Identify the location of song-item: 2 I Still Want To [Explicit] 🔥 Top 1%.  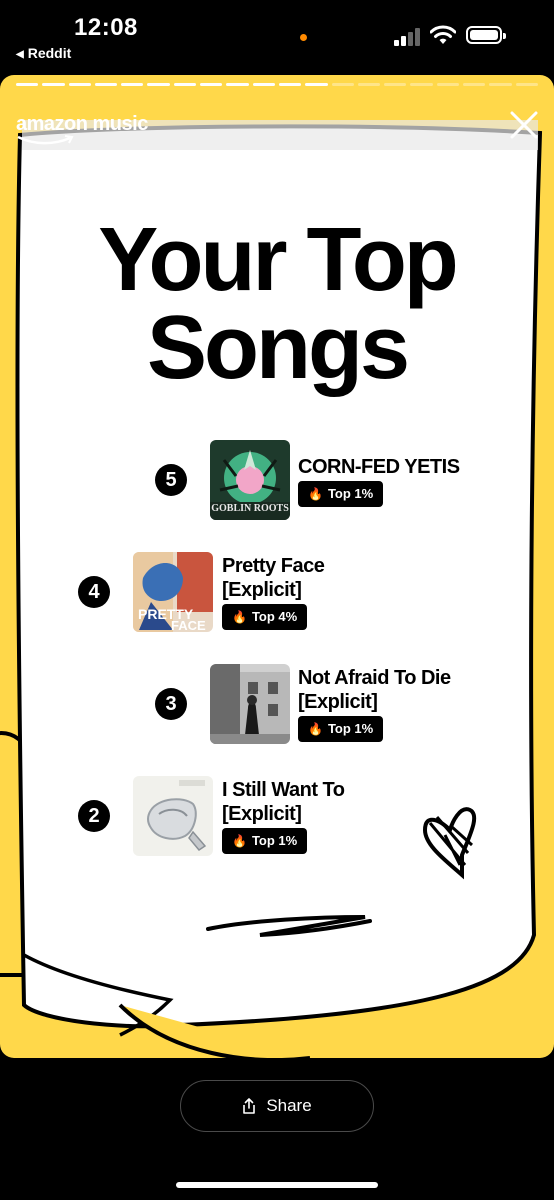
(277, 816).